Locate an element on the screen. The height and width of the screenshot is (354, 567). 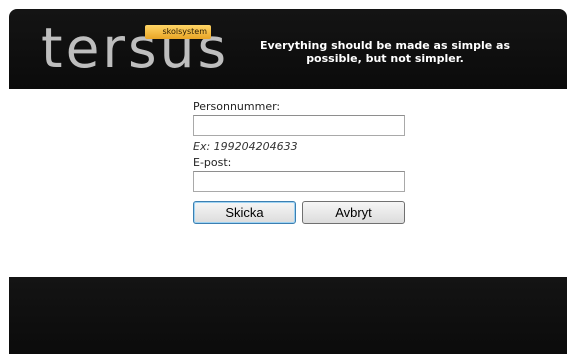
logo-tagline: skolsystem is located at coordinates (178, 32).